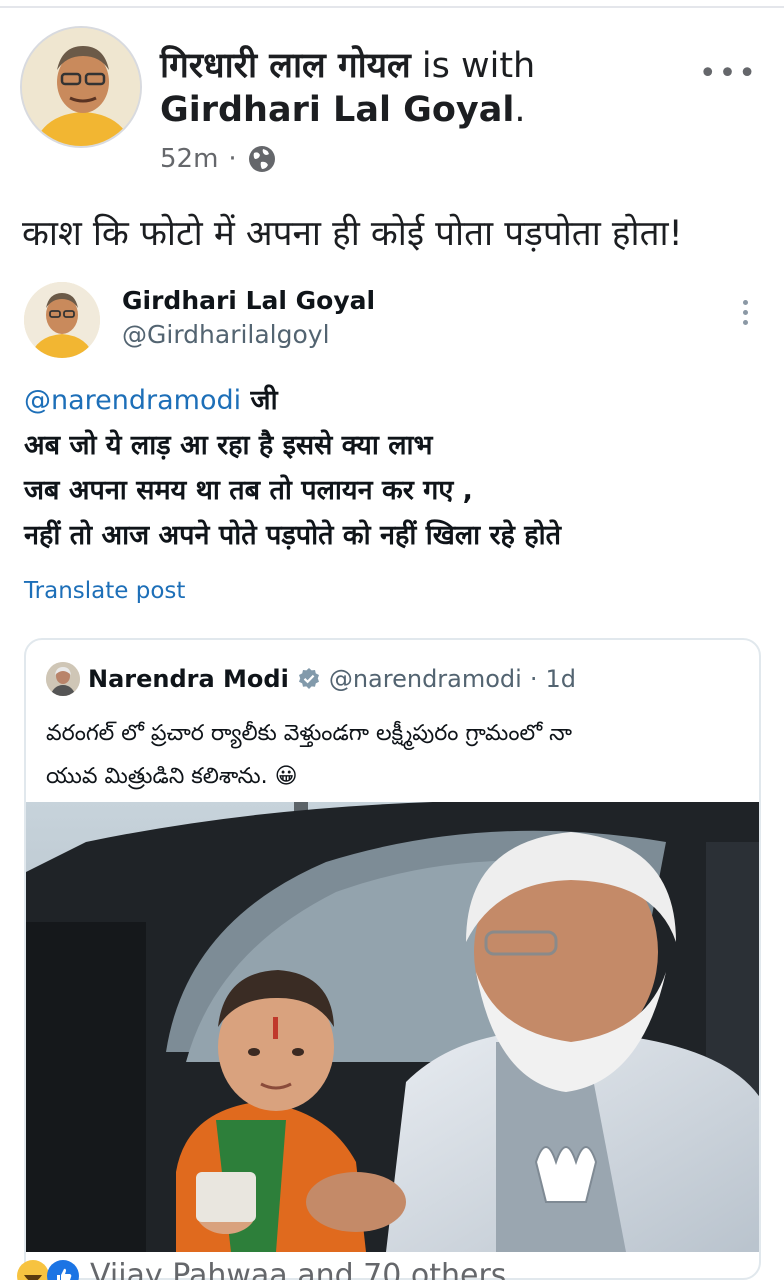 Image resolution: width=784 pixels, height=1280 pixels. Describe the element at coordinates (172, 776) in the screenshot. I see `quoted-text-line2: యువ మిత్రుడిని కలిశాను. 😀` at that location.